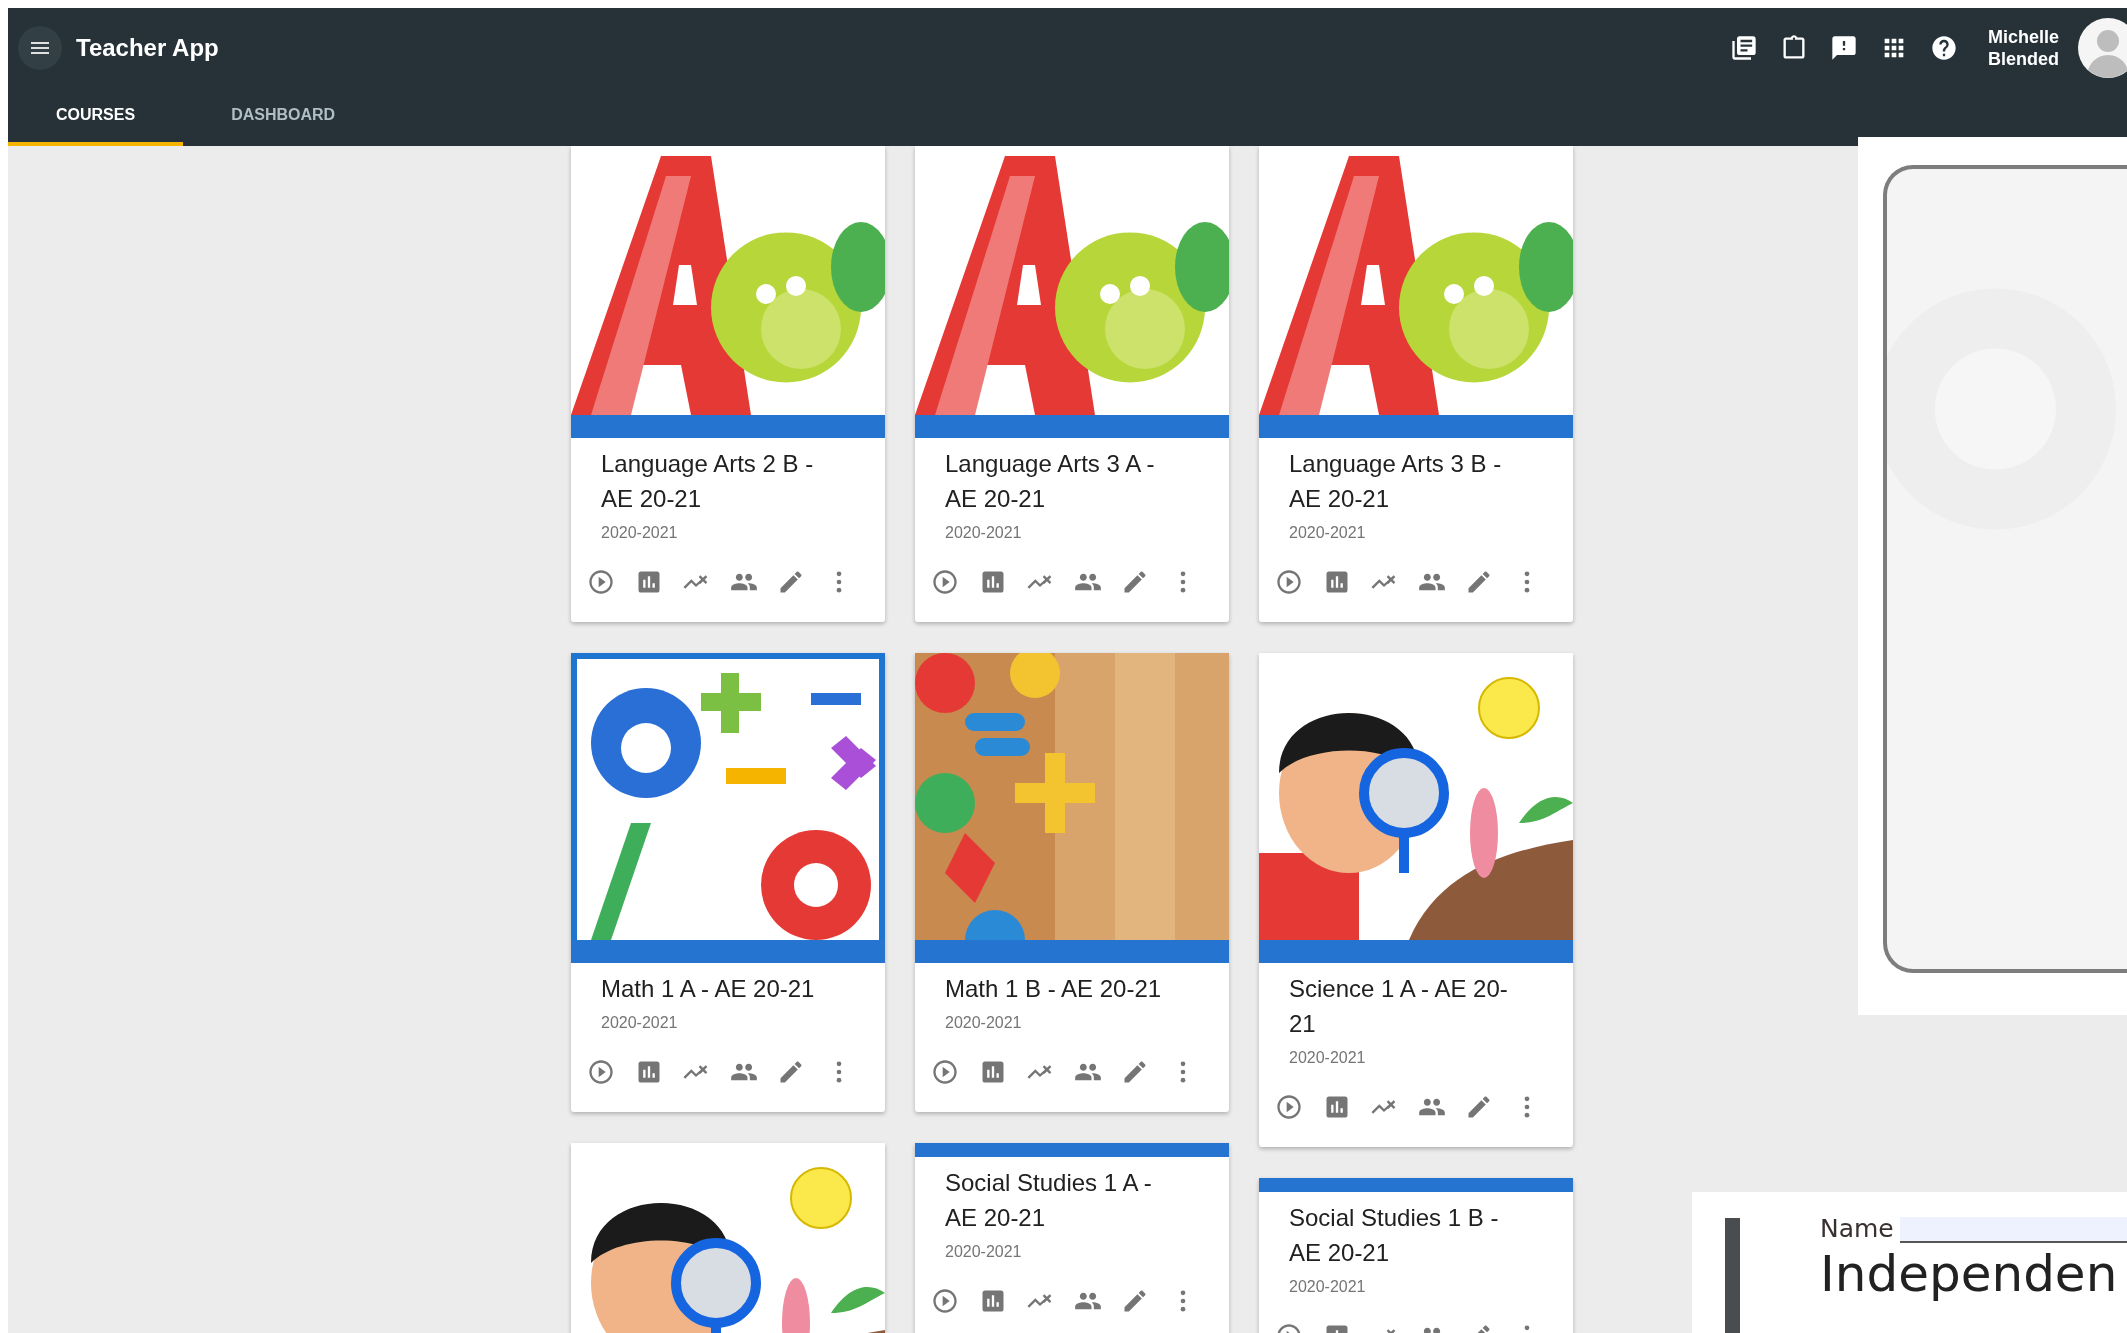 This screenshot has height=1333, width=2127. Describe the element at coordinates (283, 117) in the screenshot. I see `tab: DASHBOARD` at that location.